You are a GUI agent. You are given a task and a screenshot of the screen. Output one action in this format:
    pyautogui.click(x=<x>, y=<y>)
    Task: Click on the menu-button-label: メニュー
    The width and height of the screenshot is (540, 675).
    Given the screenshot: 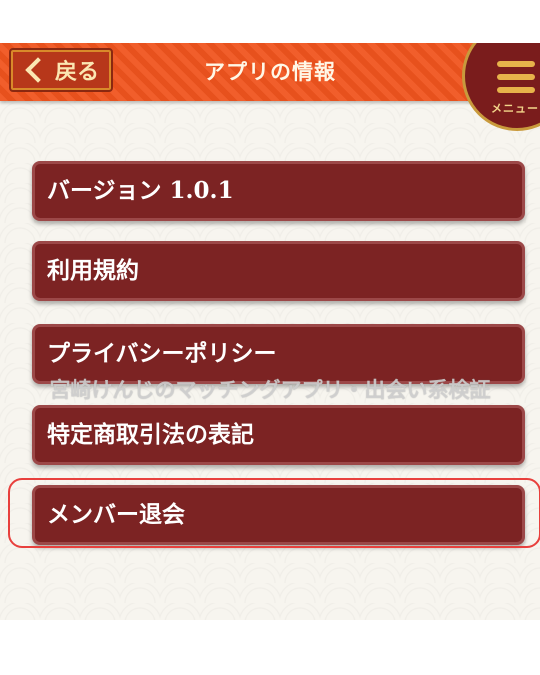 What is the action you would take?
    pyautogui.click(x=515, y=108)
    